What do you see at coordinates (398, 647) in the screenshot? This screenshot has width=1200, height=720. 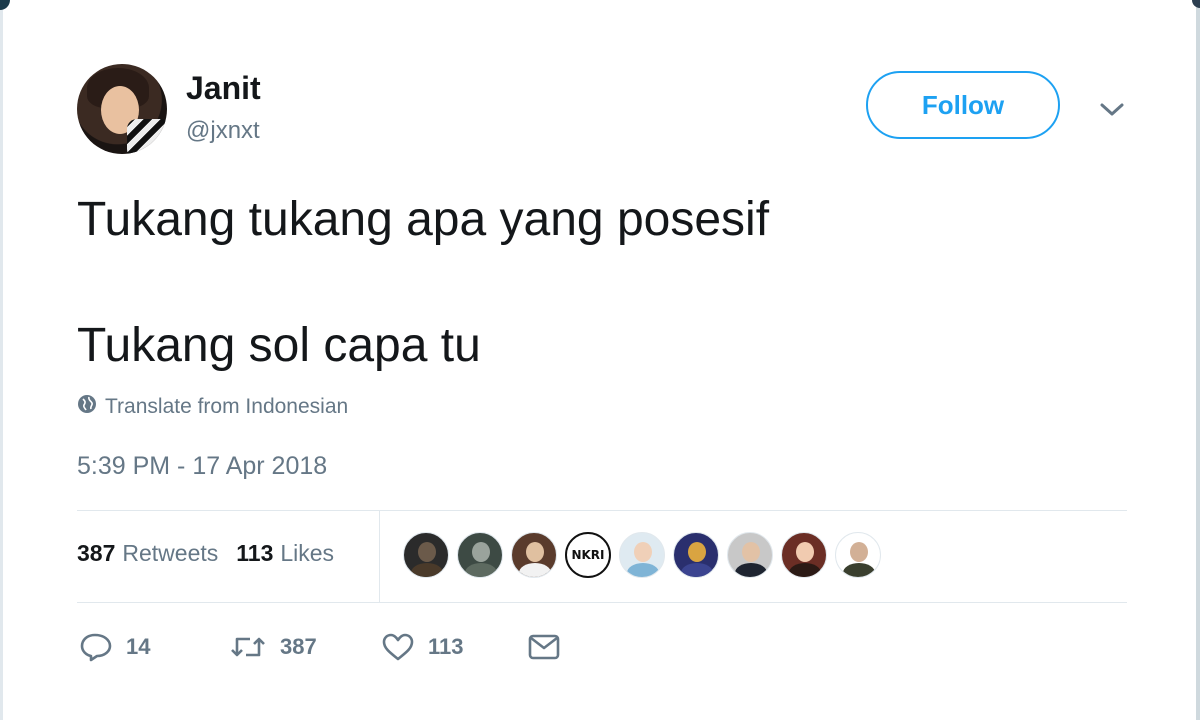 I see `heart-icon` at bounding box center [398, 647].